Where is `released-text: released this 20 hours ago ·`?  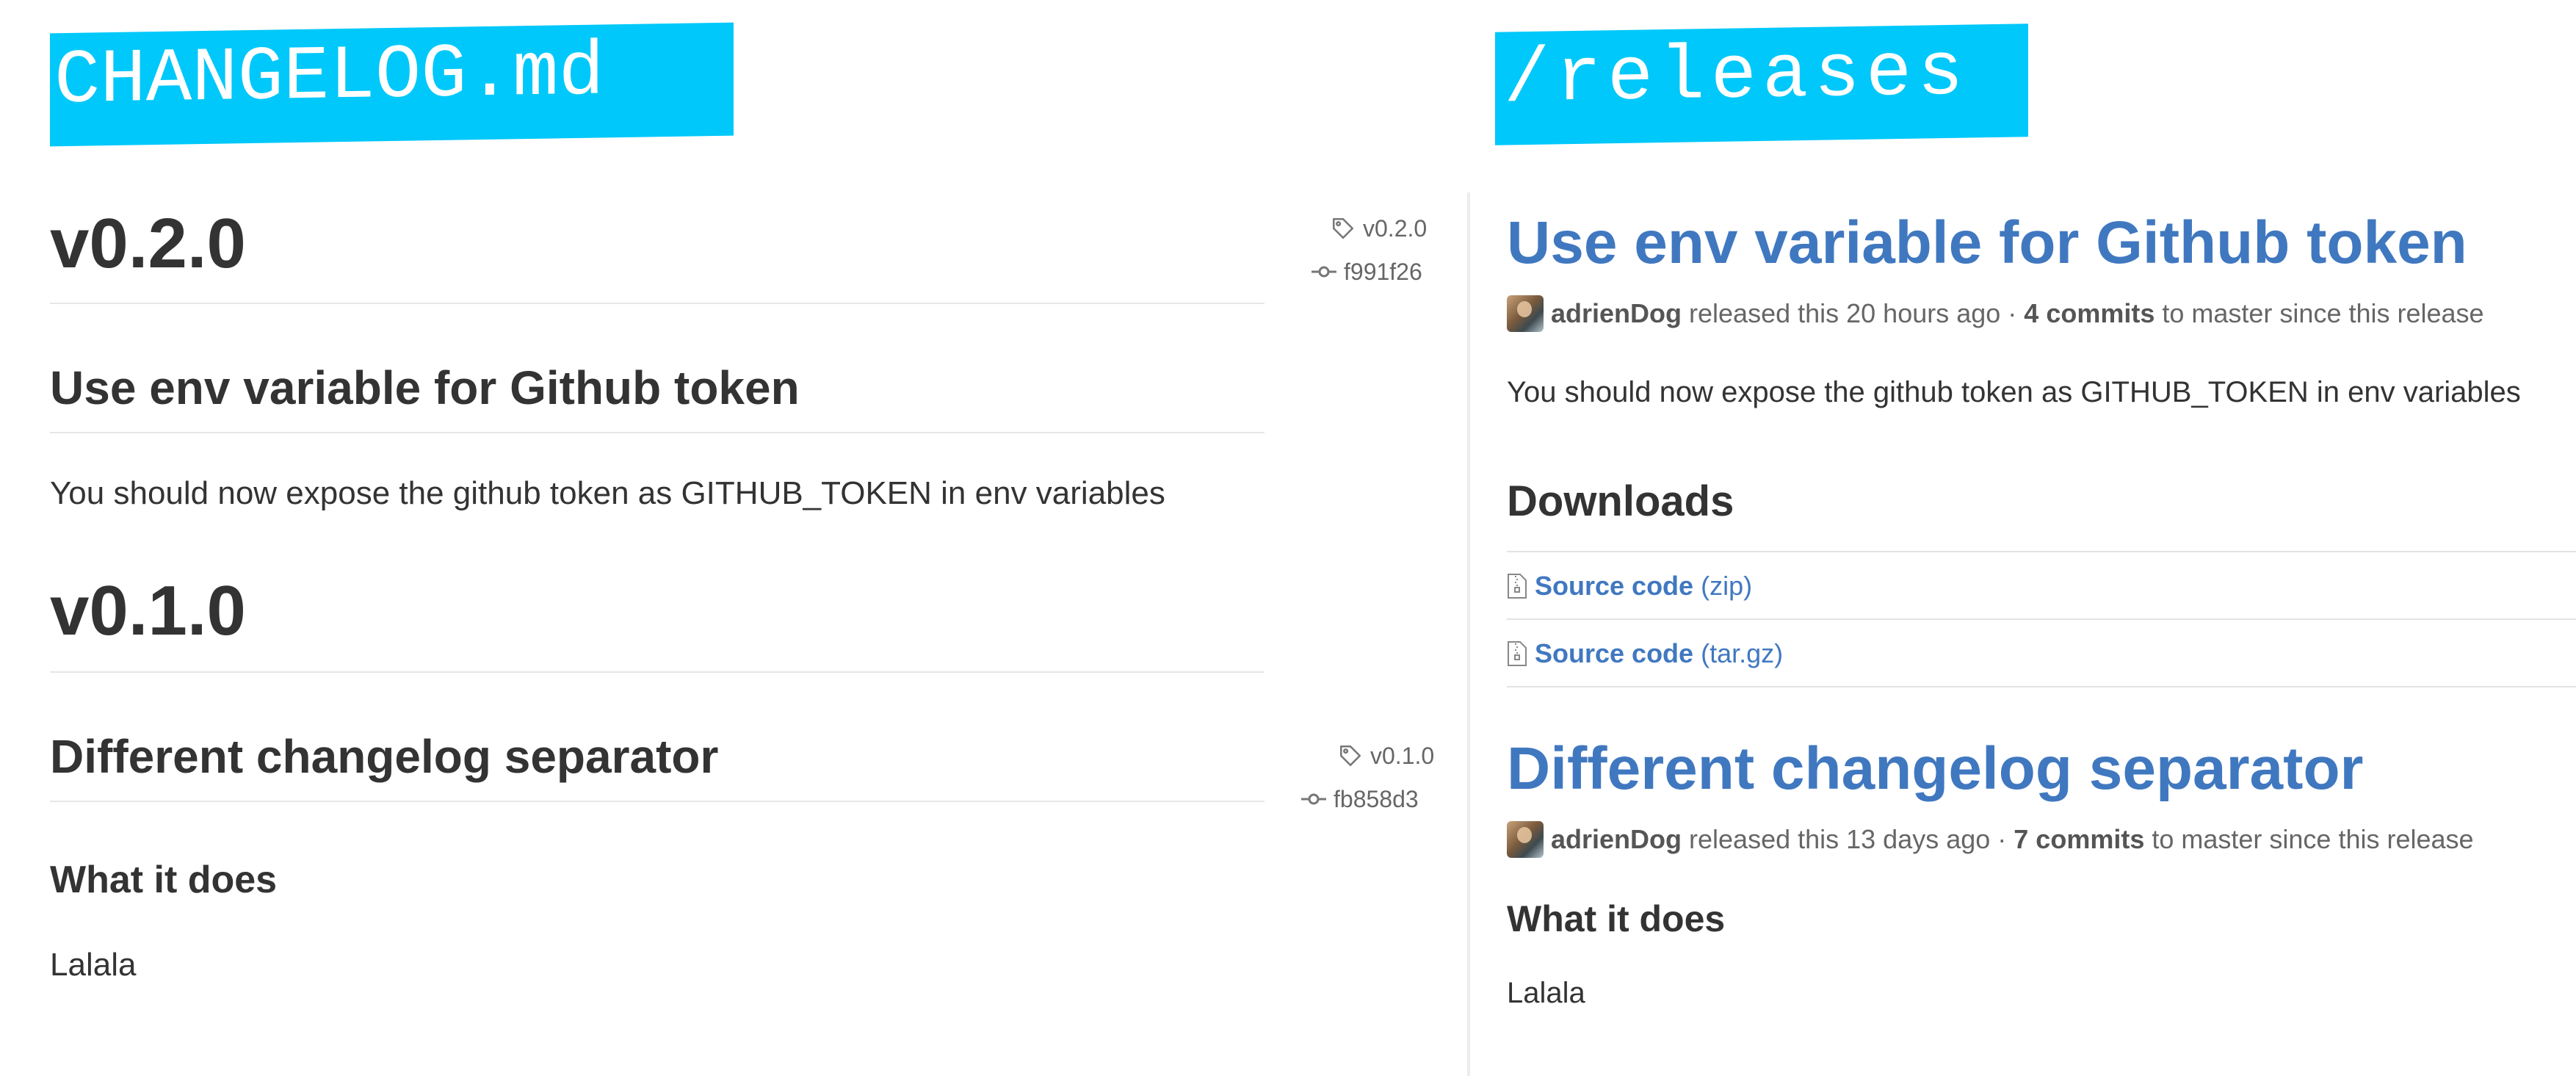 released-text: released this 20 hours ago · is located at coordinates (1853, 313).